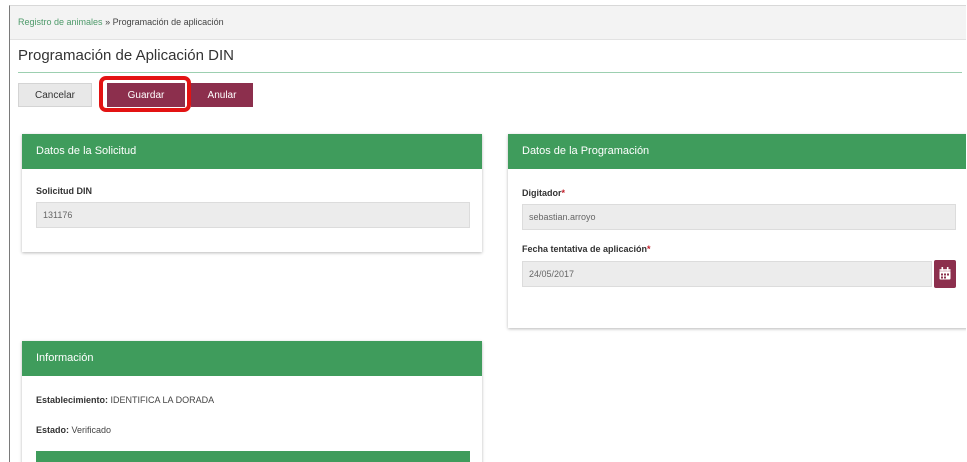 This screenshot has height=462, width=967. What do you see at coordinates (64, 191) in the screenshot?
I see `solicitud-din-label: Solicitud DIN` at bounding box center [64, 191].